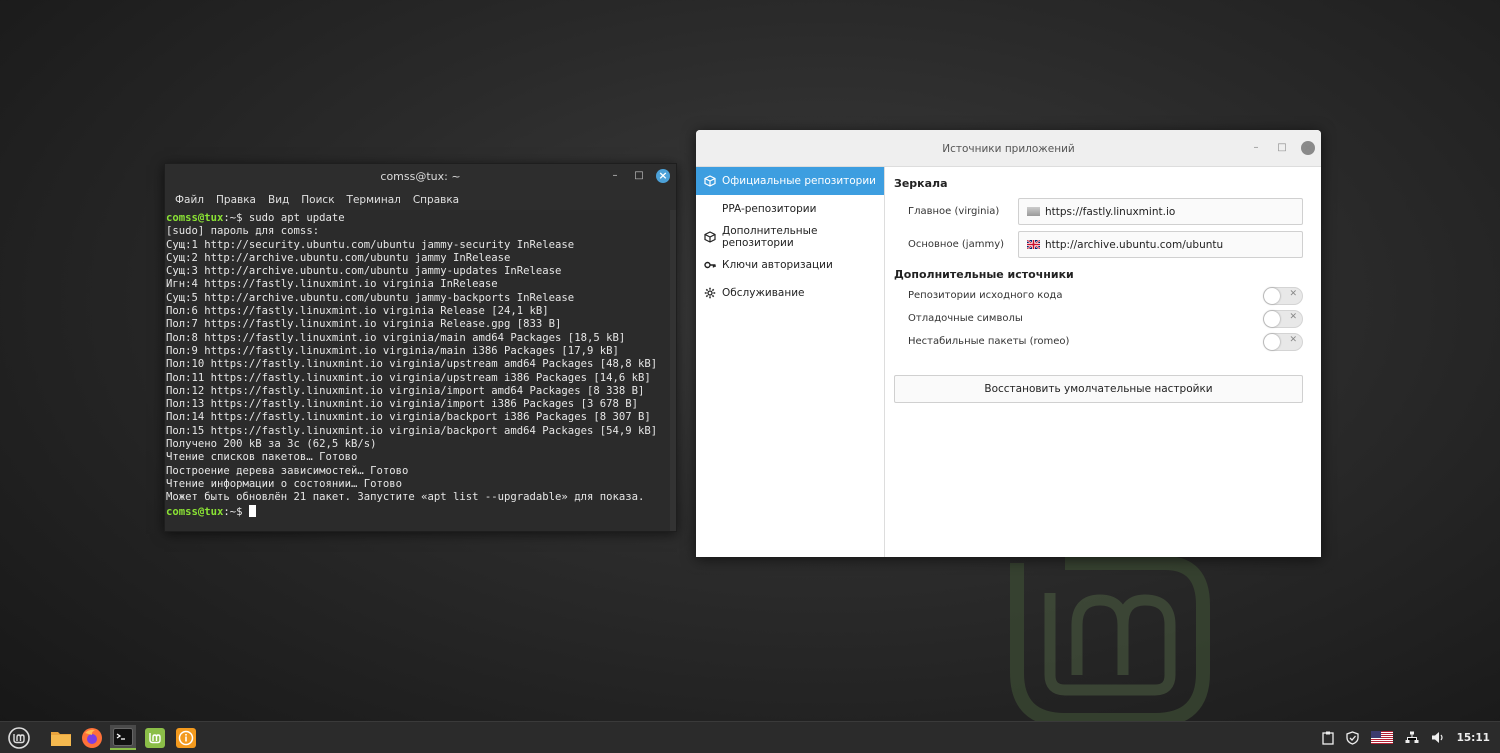 The height and width of the screenshot is (753, 1500). Describe the element at coordinates (278, 199) in the screenshot. I see `menu-view: Вид` at that location.